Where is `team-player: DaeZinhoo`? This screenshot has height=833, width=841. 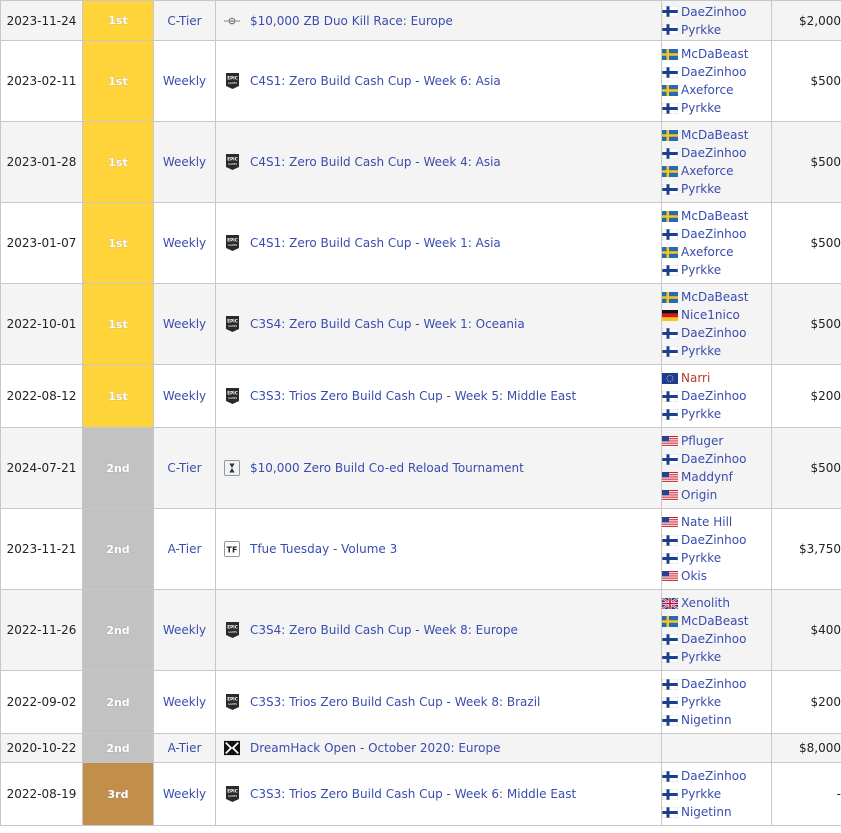
team-player: DaeZinhoo is located at coordinates (716, 776).